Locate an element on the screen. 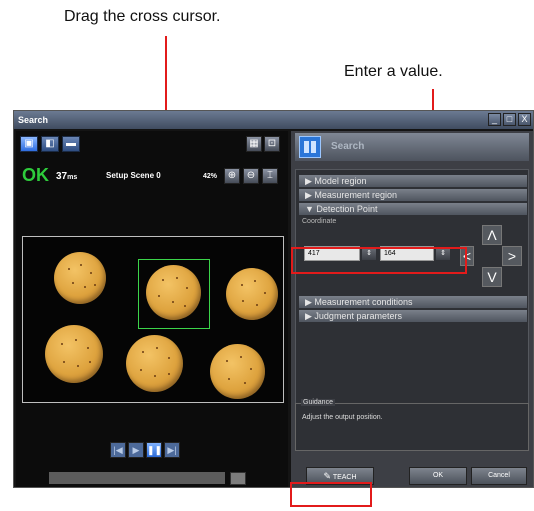 The height and width of the screenshot is (511, 534). minimize-button: _ is located at coordinates (494, 119).